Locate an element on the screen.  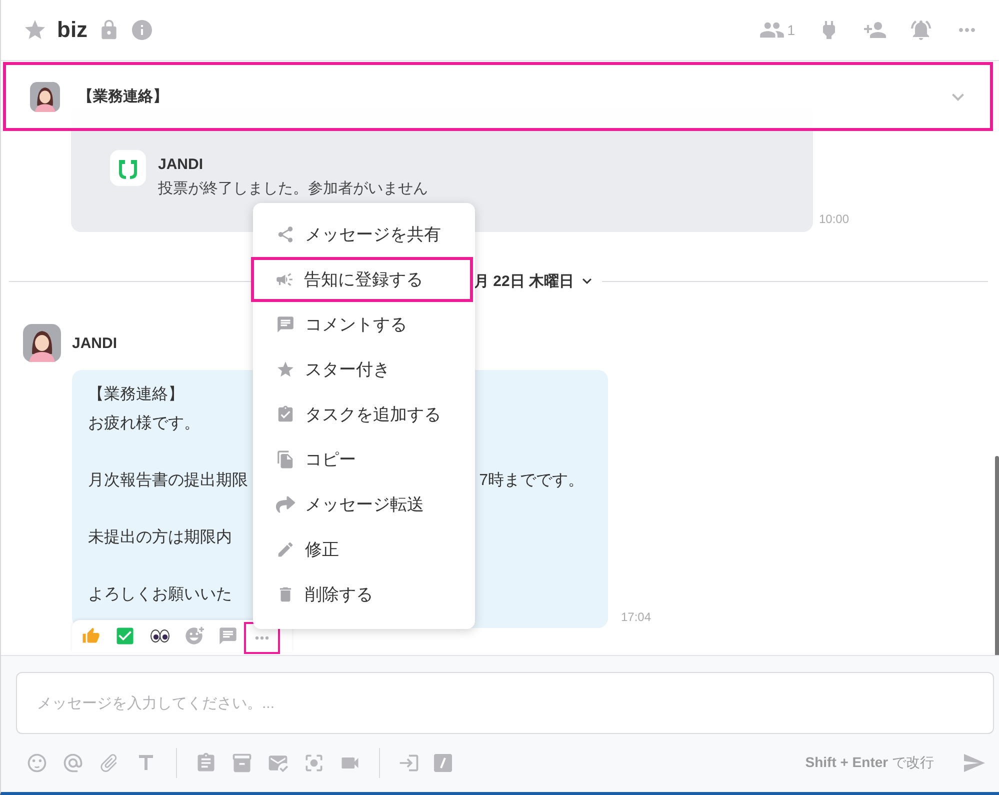
announcement-banner: 【業務連絡】 is located at coordinates (498, 96).